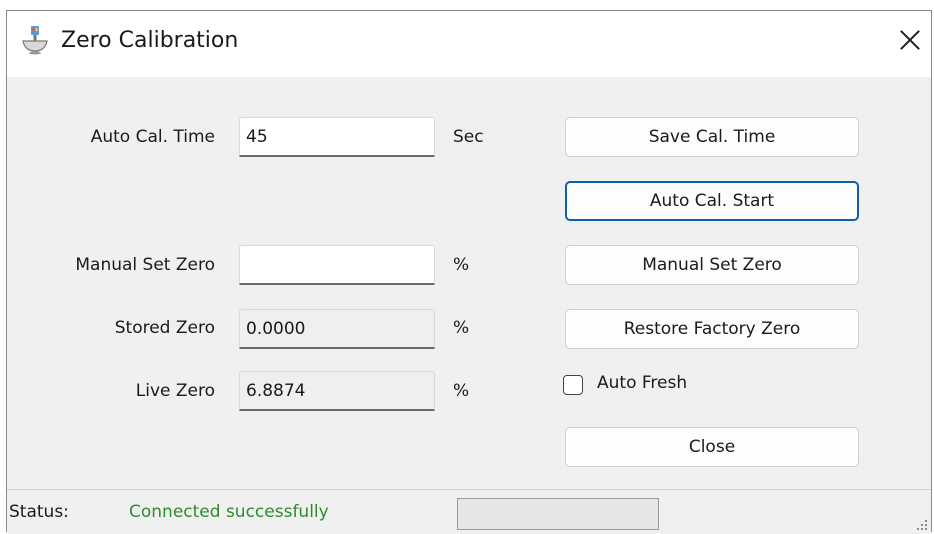 The image size is (934, 534). Describe the element at coordinates (461, 391) in the screenshot. I see `live-zero-unit: %` at that location.